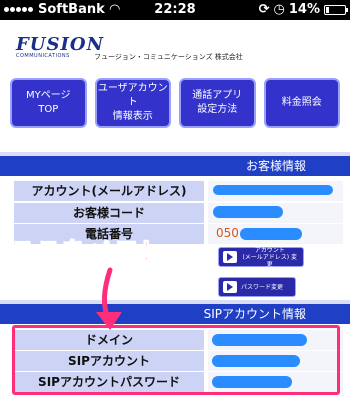 The image size is (350, 395). What do you see at coordinates (88, 251) in the screenshot?
I see `memo-annotation: ここをメモ！` at bounding box center [88, 251].